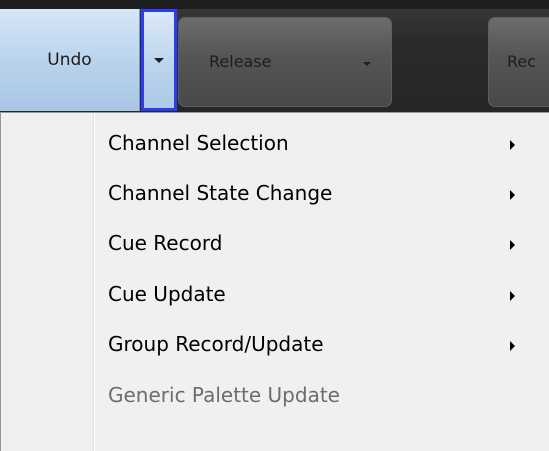 The height and width of the screenshot is (451, 549). I want to click on release-button: Release, so click(285, 62).